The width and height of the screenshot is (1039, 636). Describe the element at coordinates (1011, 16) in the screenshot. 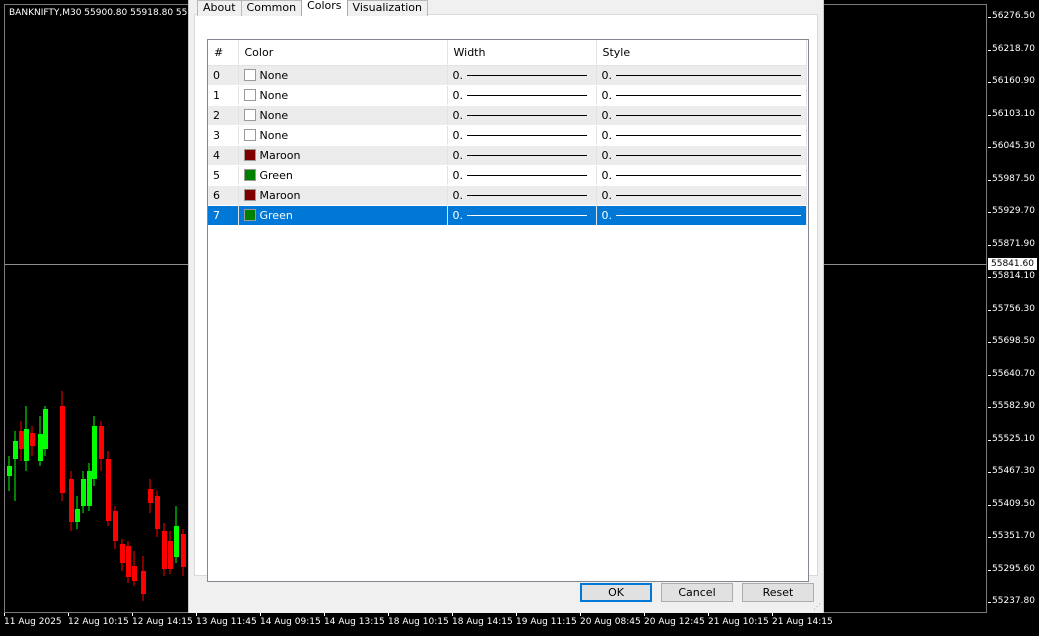

I see `price-tick-label: 56276.50` at that location.